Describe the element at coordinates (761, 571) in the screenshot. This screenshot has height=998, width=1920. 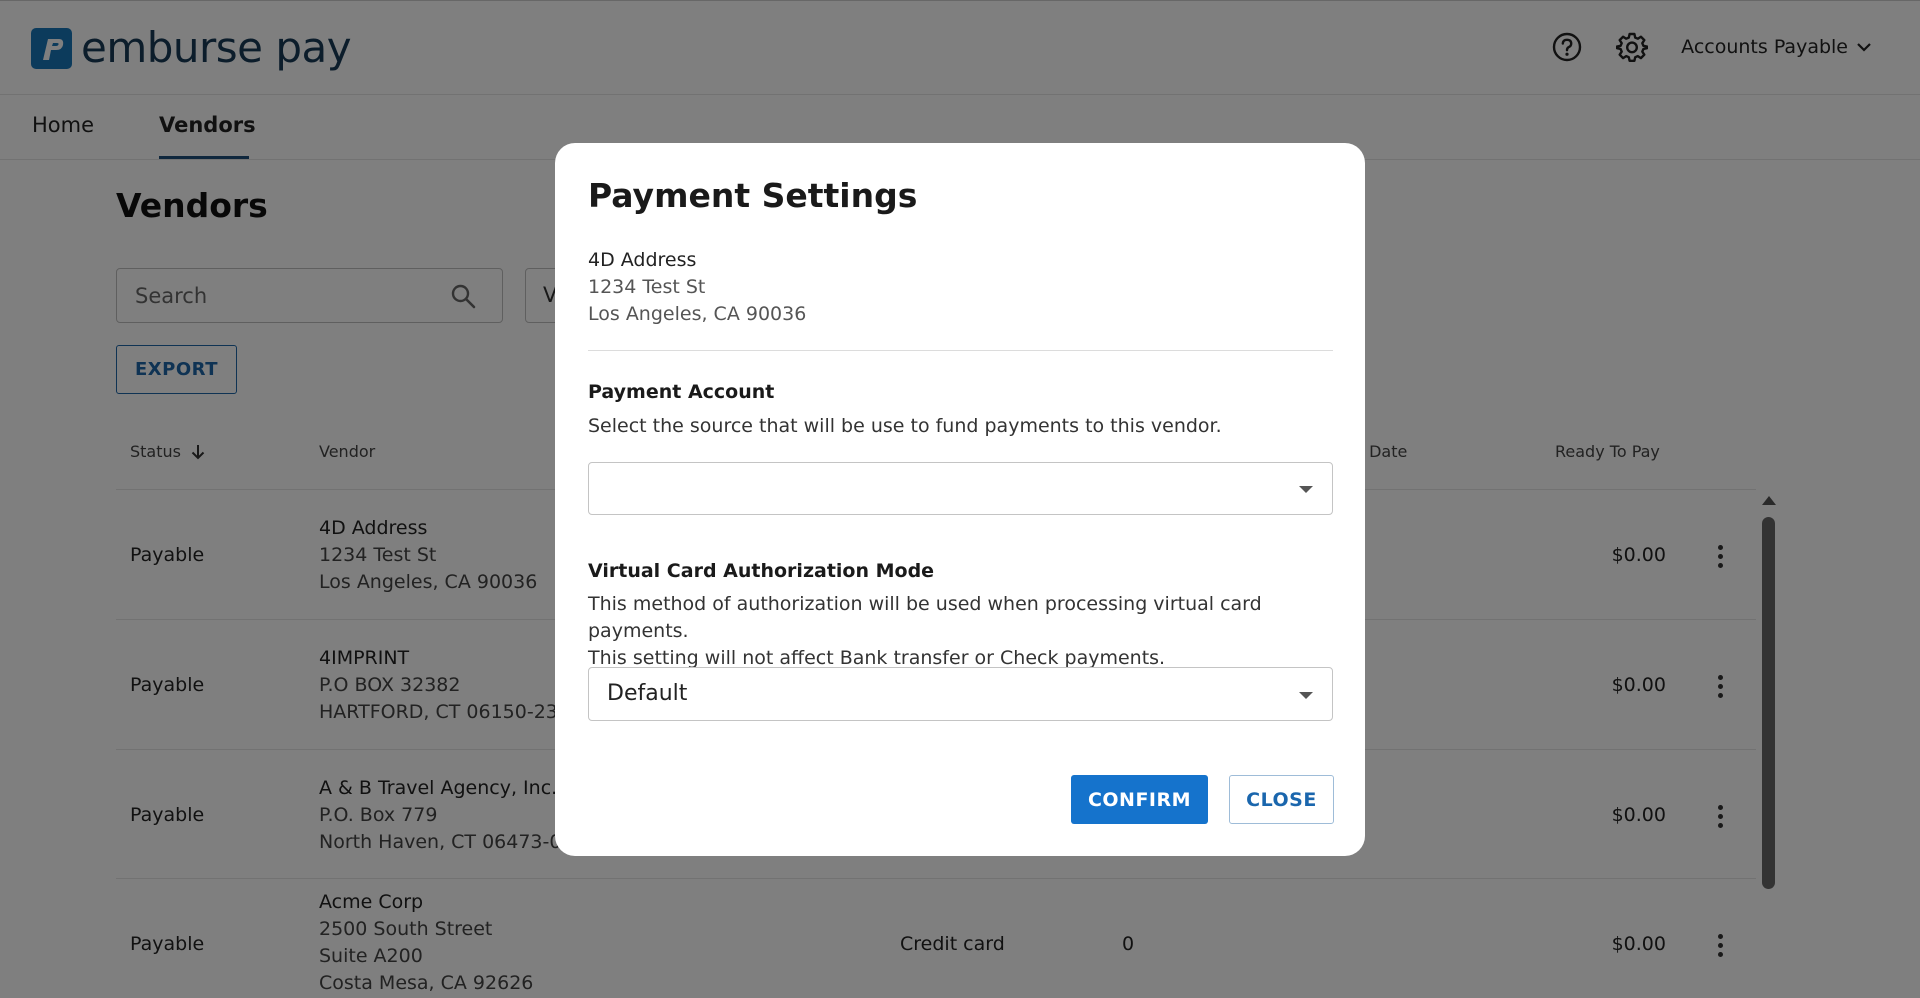
I see `vcard-auth-mode-label: Virtual Card Authorization Mode` at that location.